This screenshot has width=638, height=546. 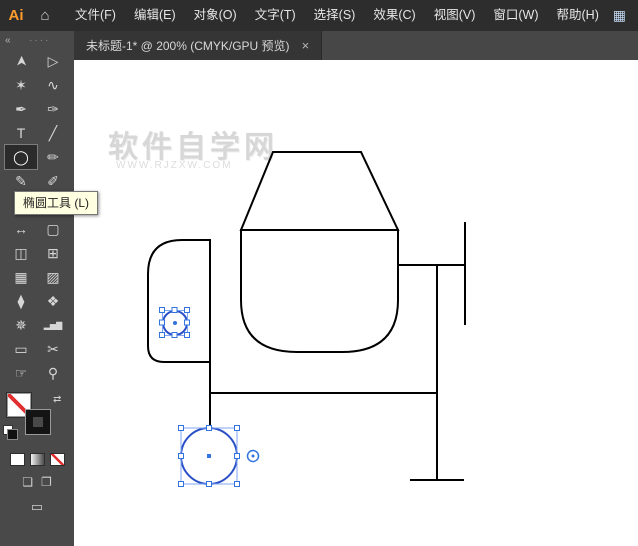 What do you see at coordinates (53, 373) in the screenshot?
I see `zoom-tool: ⚲` at bounding box center [53, 373].